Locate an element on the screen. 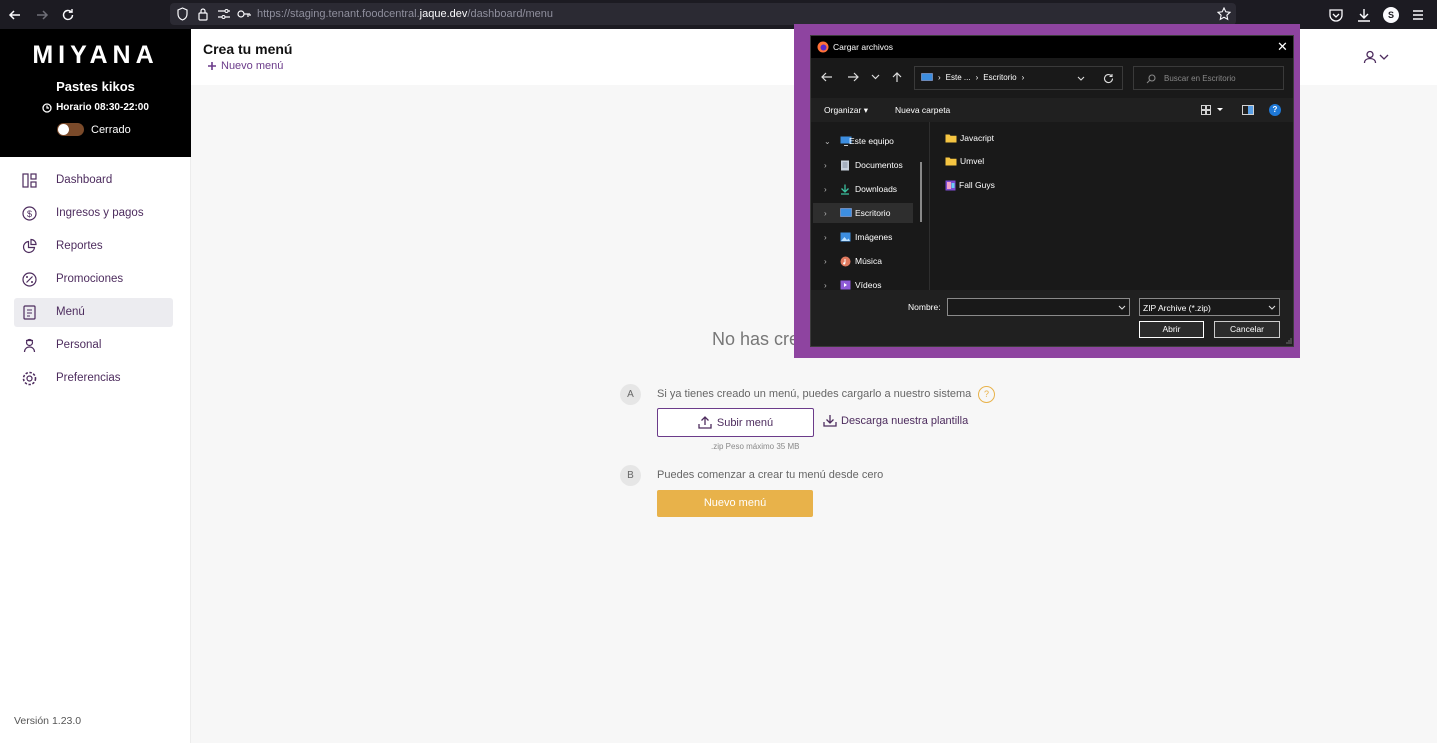  open-button: Abrir is located at coordinates (1171, 329).